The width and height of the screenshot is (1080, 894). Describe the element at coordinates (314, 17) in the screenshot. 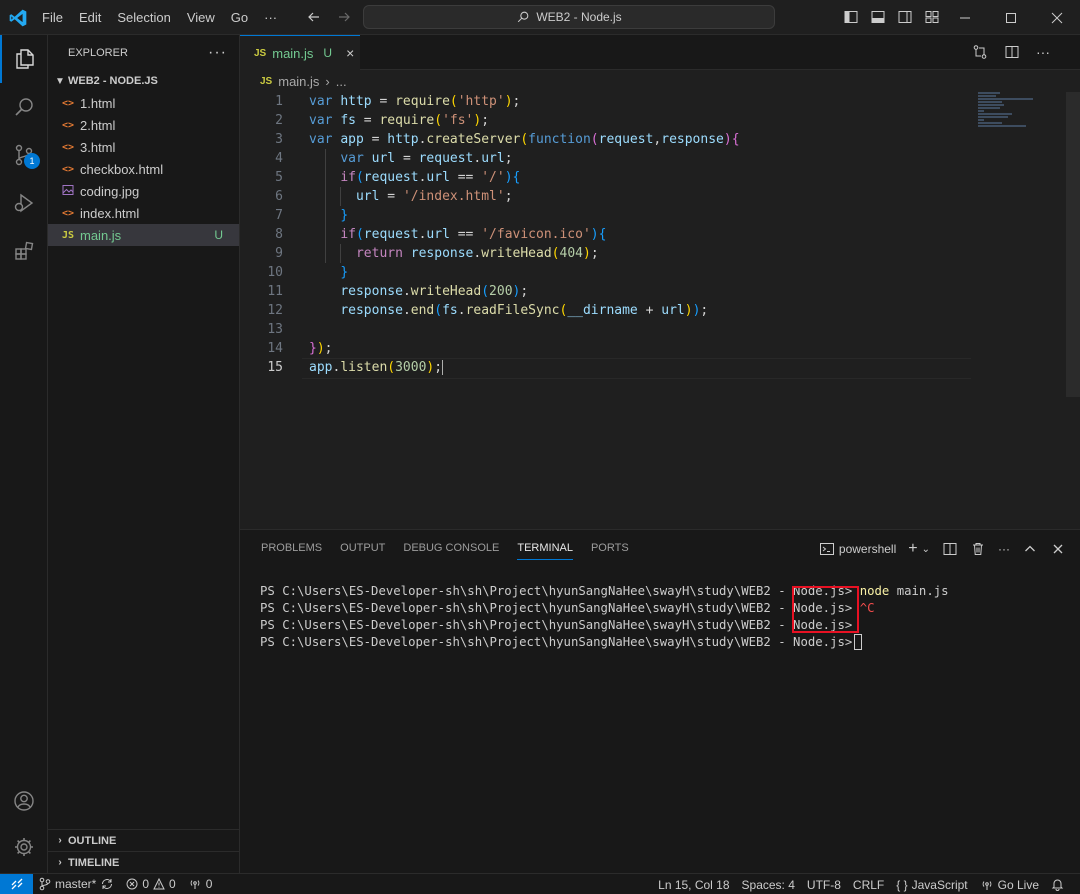

I see `back-arrow-icon` at that location.